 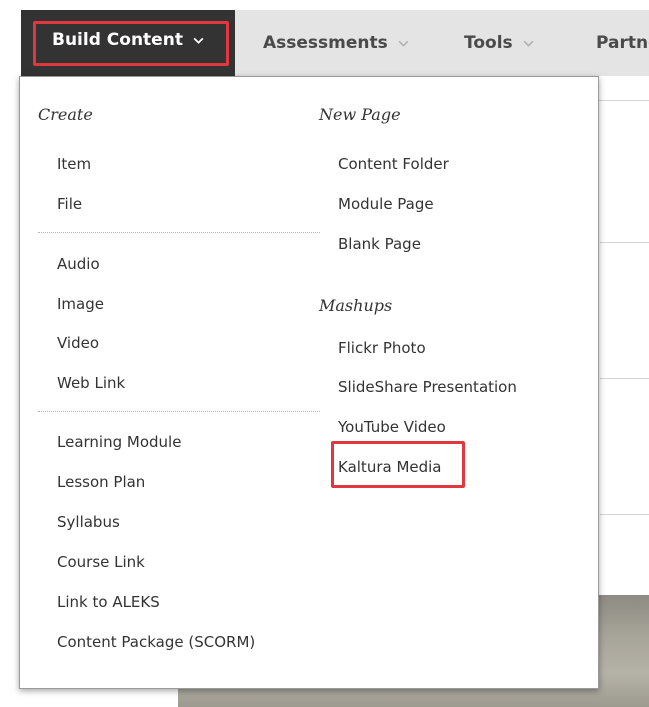 What do you see at coordinates (392, 427) in the screenshot?
I see `menu-item-youtube-video: YouTube Video` at bounding box center [392, 427].